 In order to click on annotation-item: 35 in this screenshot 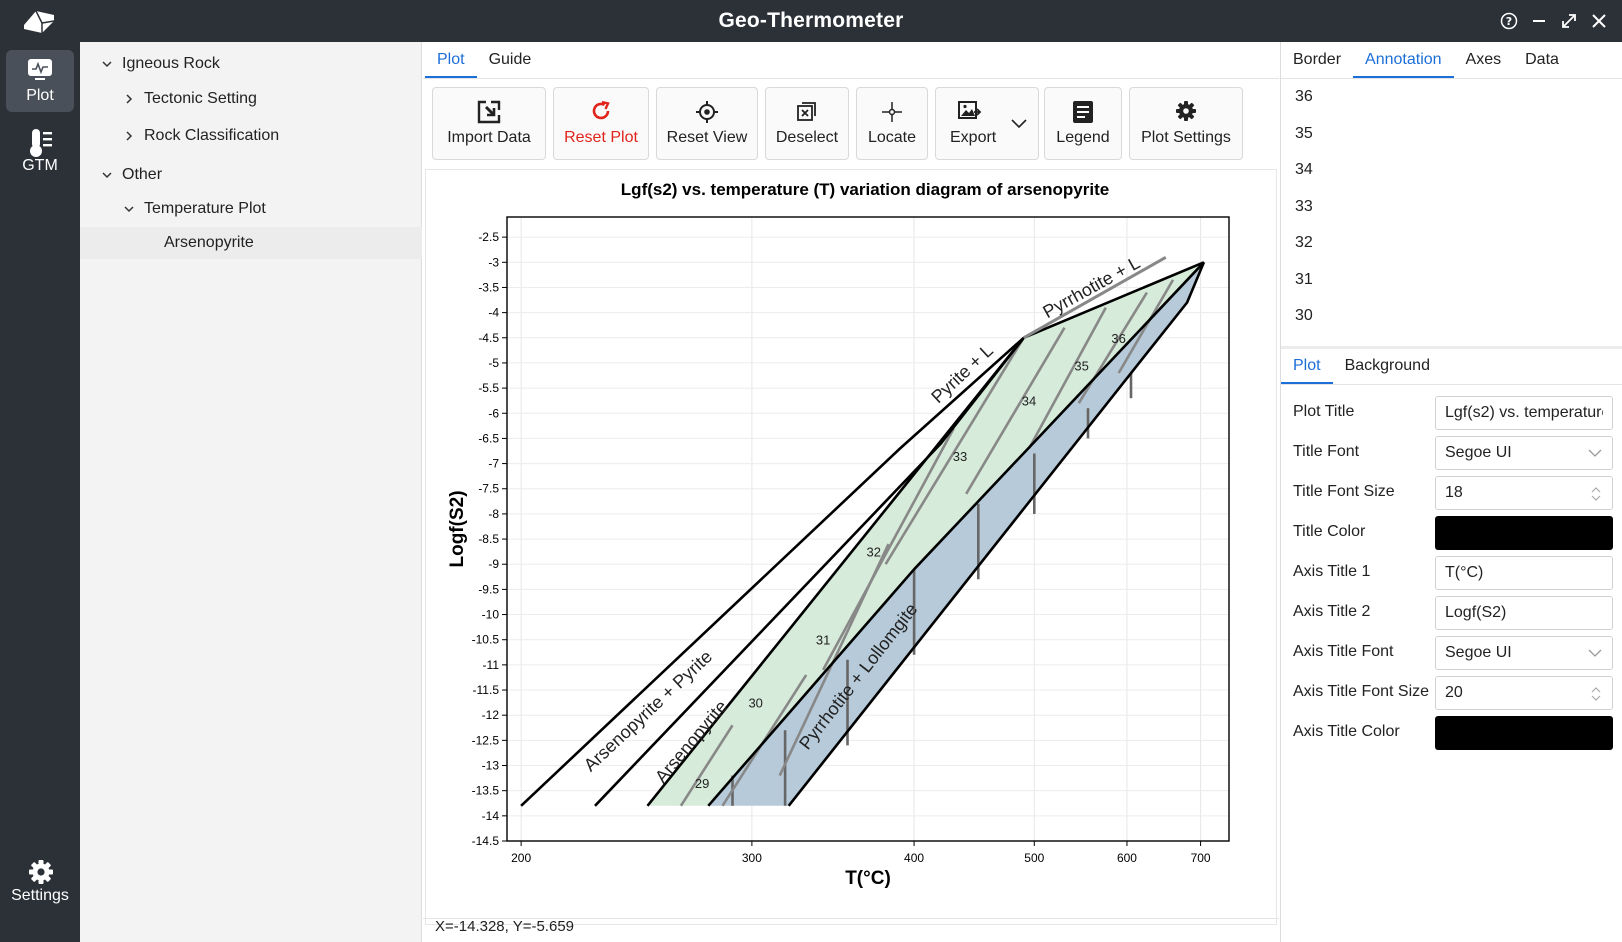, I will do `click(1304, 134)`.